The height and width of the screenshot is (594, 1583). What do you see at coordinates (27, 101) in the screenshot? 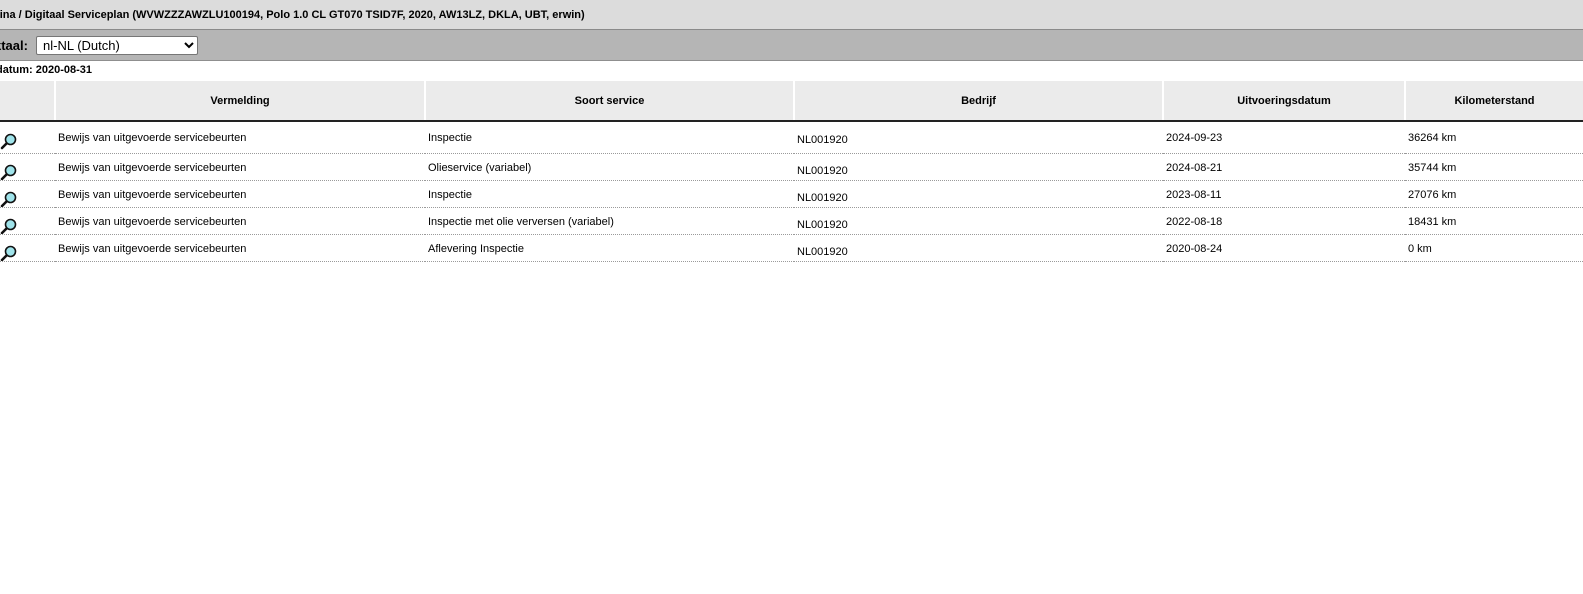
I see `column-header-icon` at bounding box center [27, 101].